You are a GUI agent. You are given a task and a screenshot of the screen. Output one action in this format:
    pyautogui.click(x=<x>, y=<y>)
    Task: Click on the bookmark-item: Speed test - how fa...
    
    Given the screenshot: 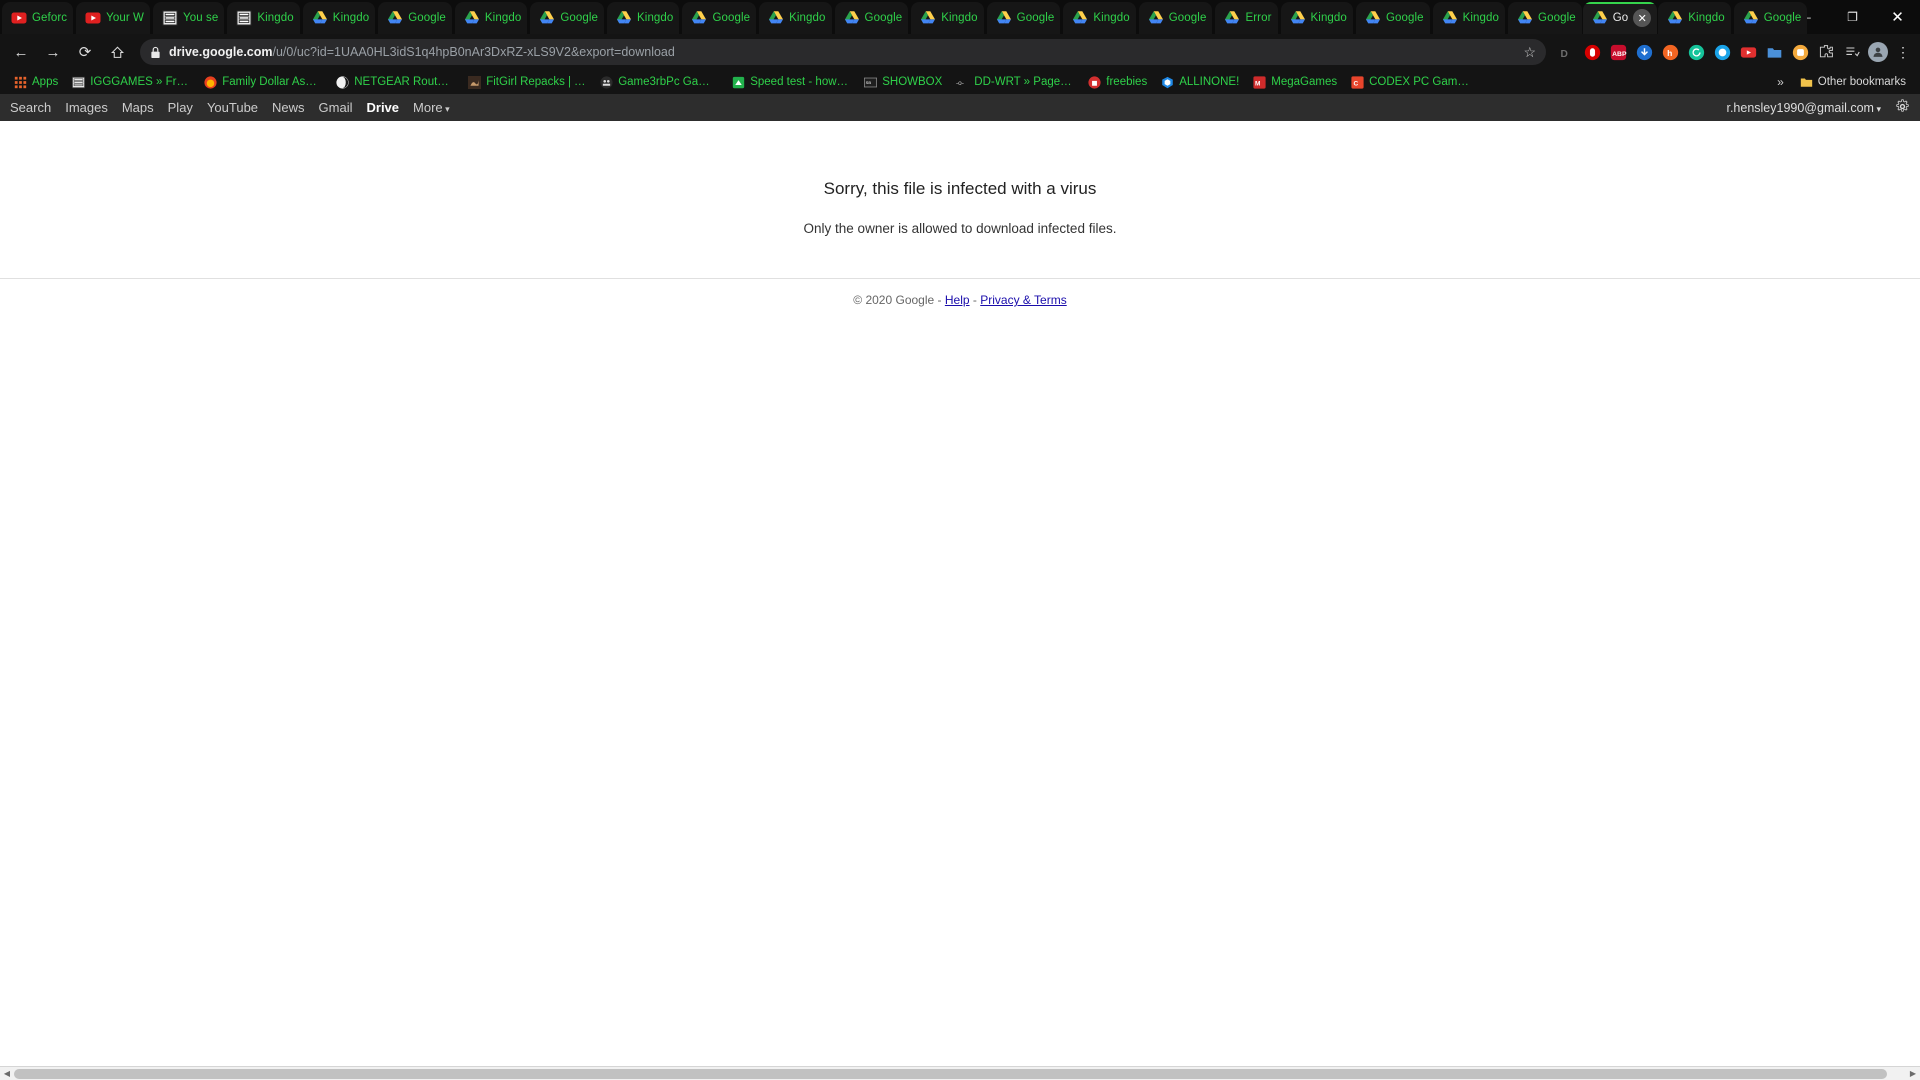 What is the action you would take?
    pyautogui.click(x=791, y=82)
    